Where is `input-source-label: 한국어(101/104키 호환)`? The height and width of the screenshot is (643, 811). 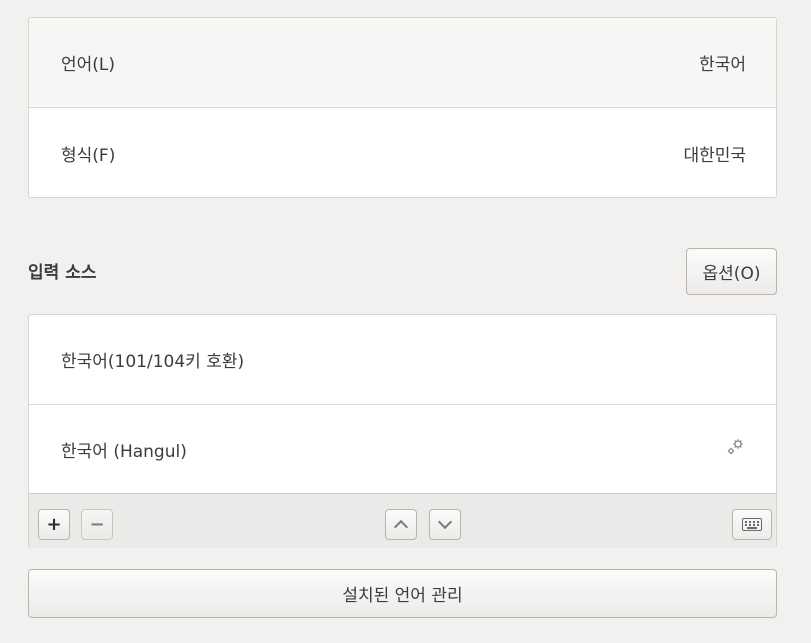
input-source-label: 한국어(101/104키 호환) is located at coordinates (153, 362).